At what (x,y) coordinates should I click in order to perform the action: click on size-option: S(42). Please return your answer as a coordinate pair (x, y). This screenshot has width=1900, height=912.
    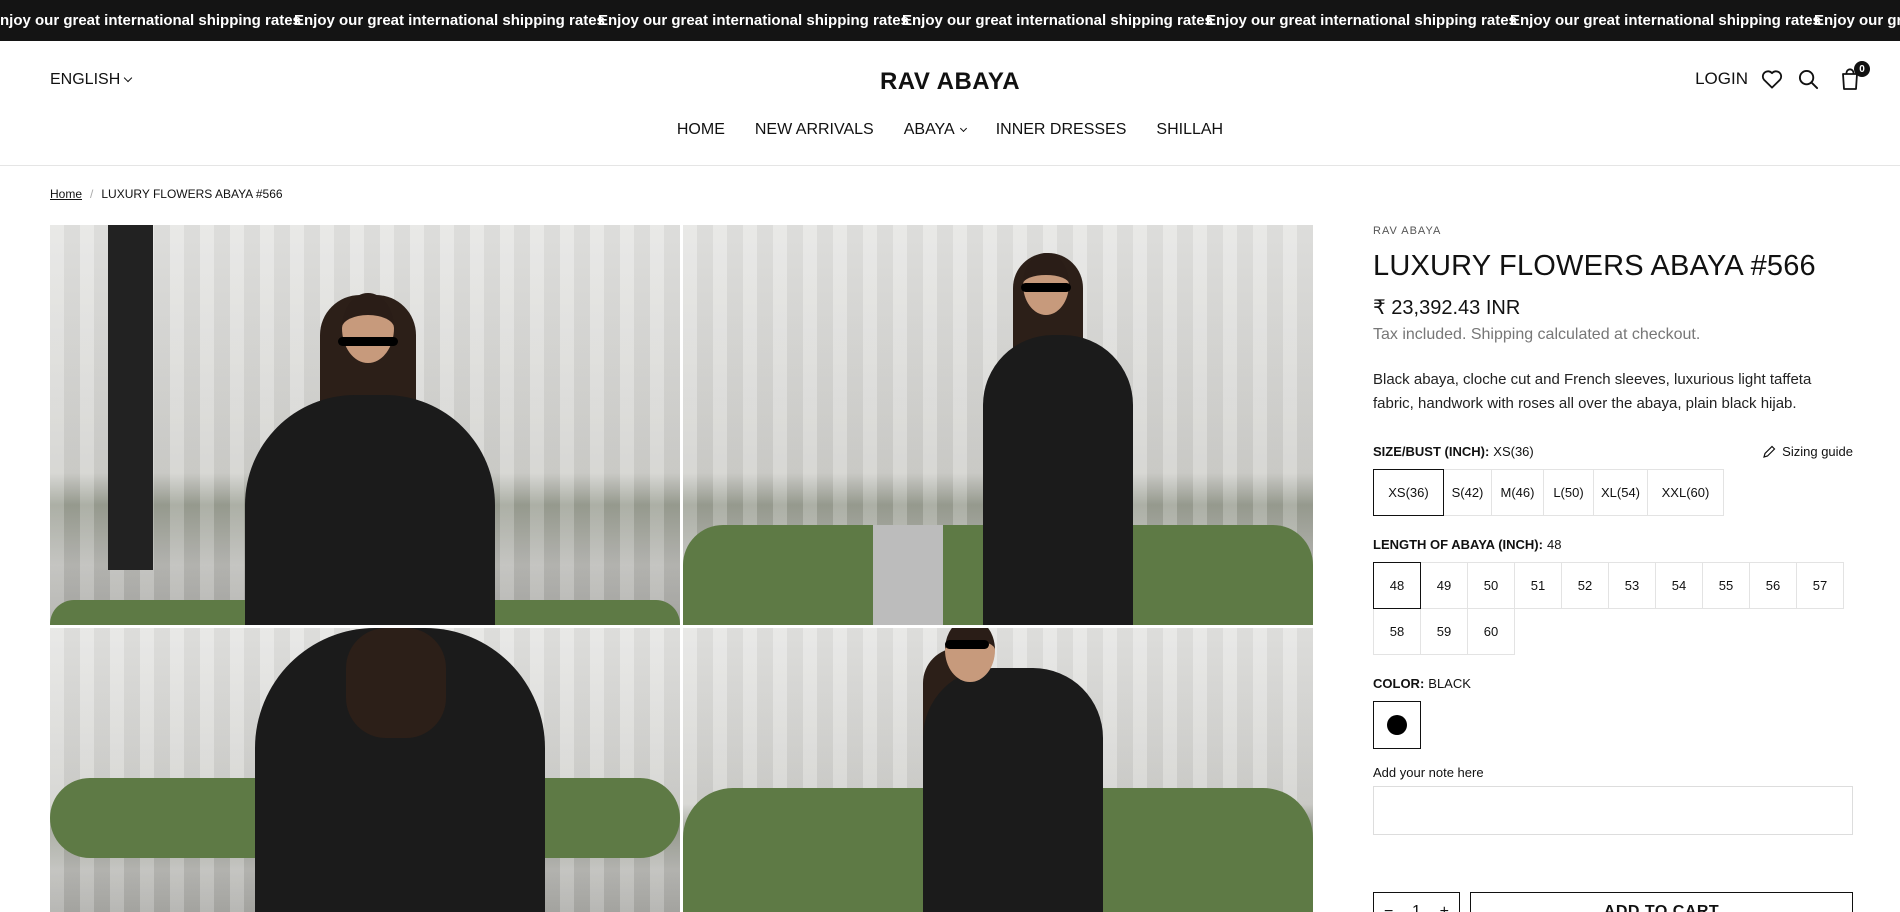
    Looking at the image, I should click on (1467, 492).